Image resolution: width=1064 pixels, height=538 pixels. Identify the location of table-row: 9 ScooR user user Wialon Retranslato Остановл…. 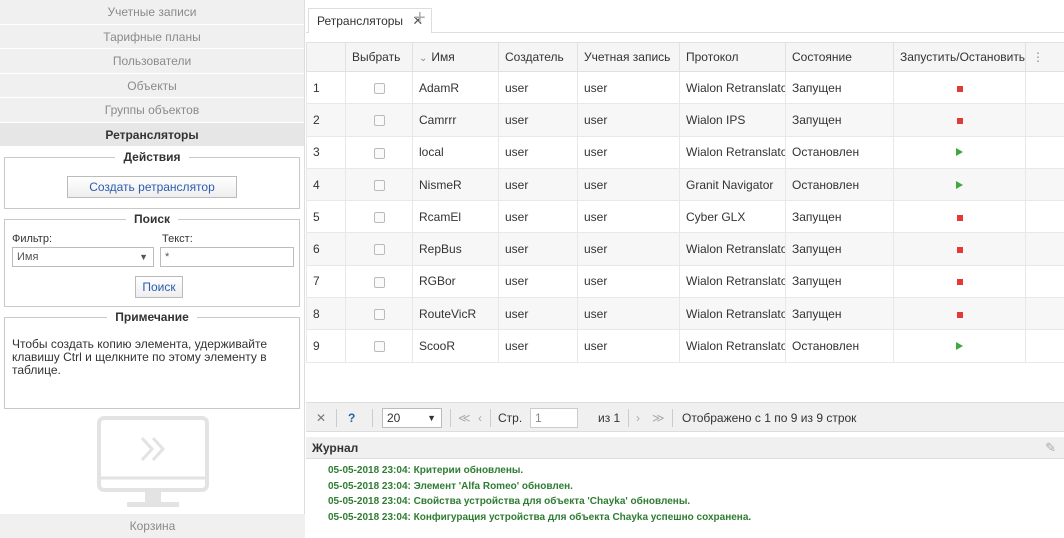
(685, 346).